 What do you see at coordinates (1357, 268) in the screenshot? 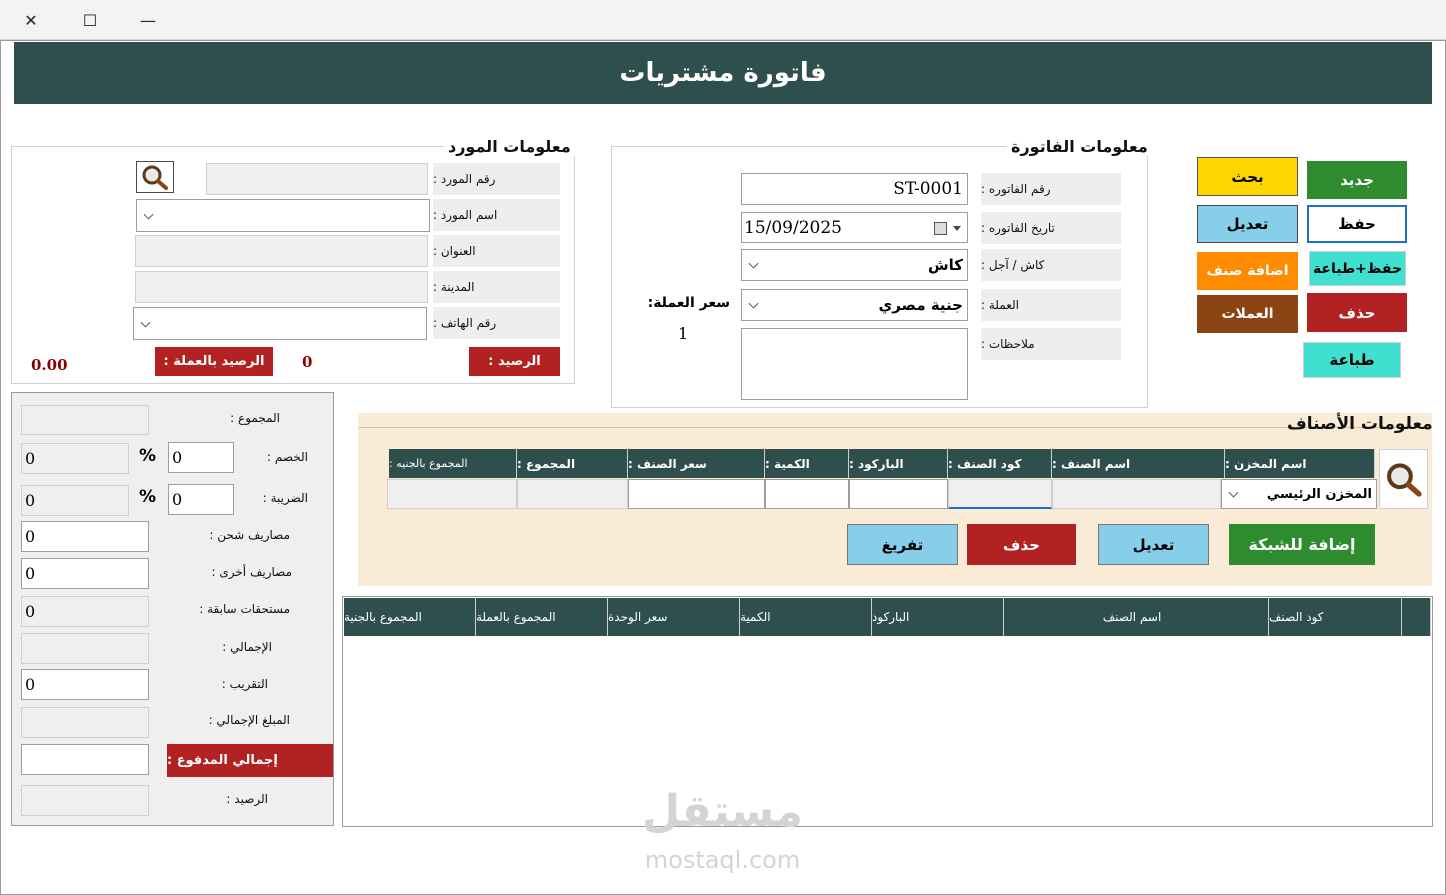
I see `save-print-button: حفظ+طباعة` at bounding box center [1357, 268].